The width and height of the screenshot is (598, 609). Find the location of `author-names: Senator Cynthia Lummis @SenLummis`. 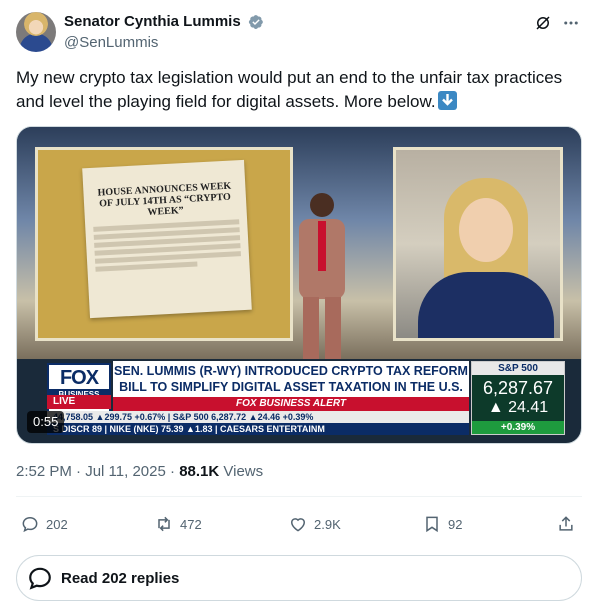

author-names: Senator Cynthia Lummis @SenLummis is located at coordinates (164, 32).